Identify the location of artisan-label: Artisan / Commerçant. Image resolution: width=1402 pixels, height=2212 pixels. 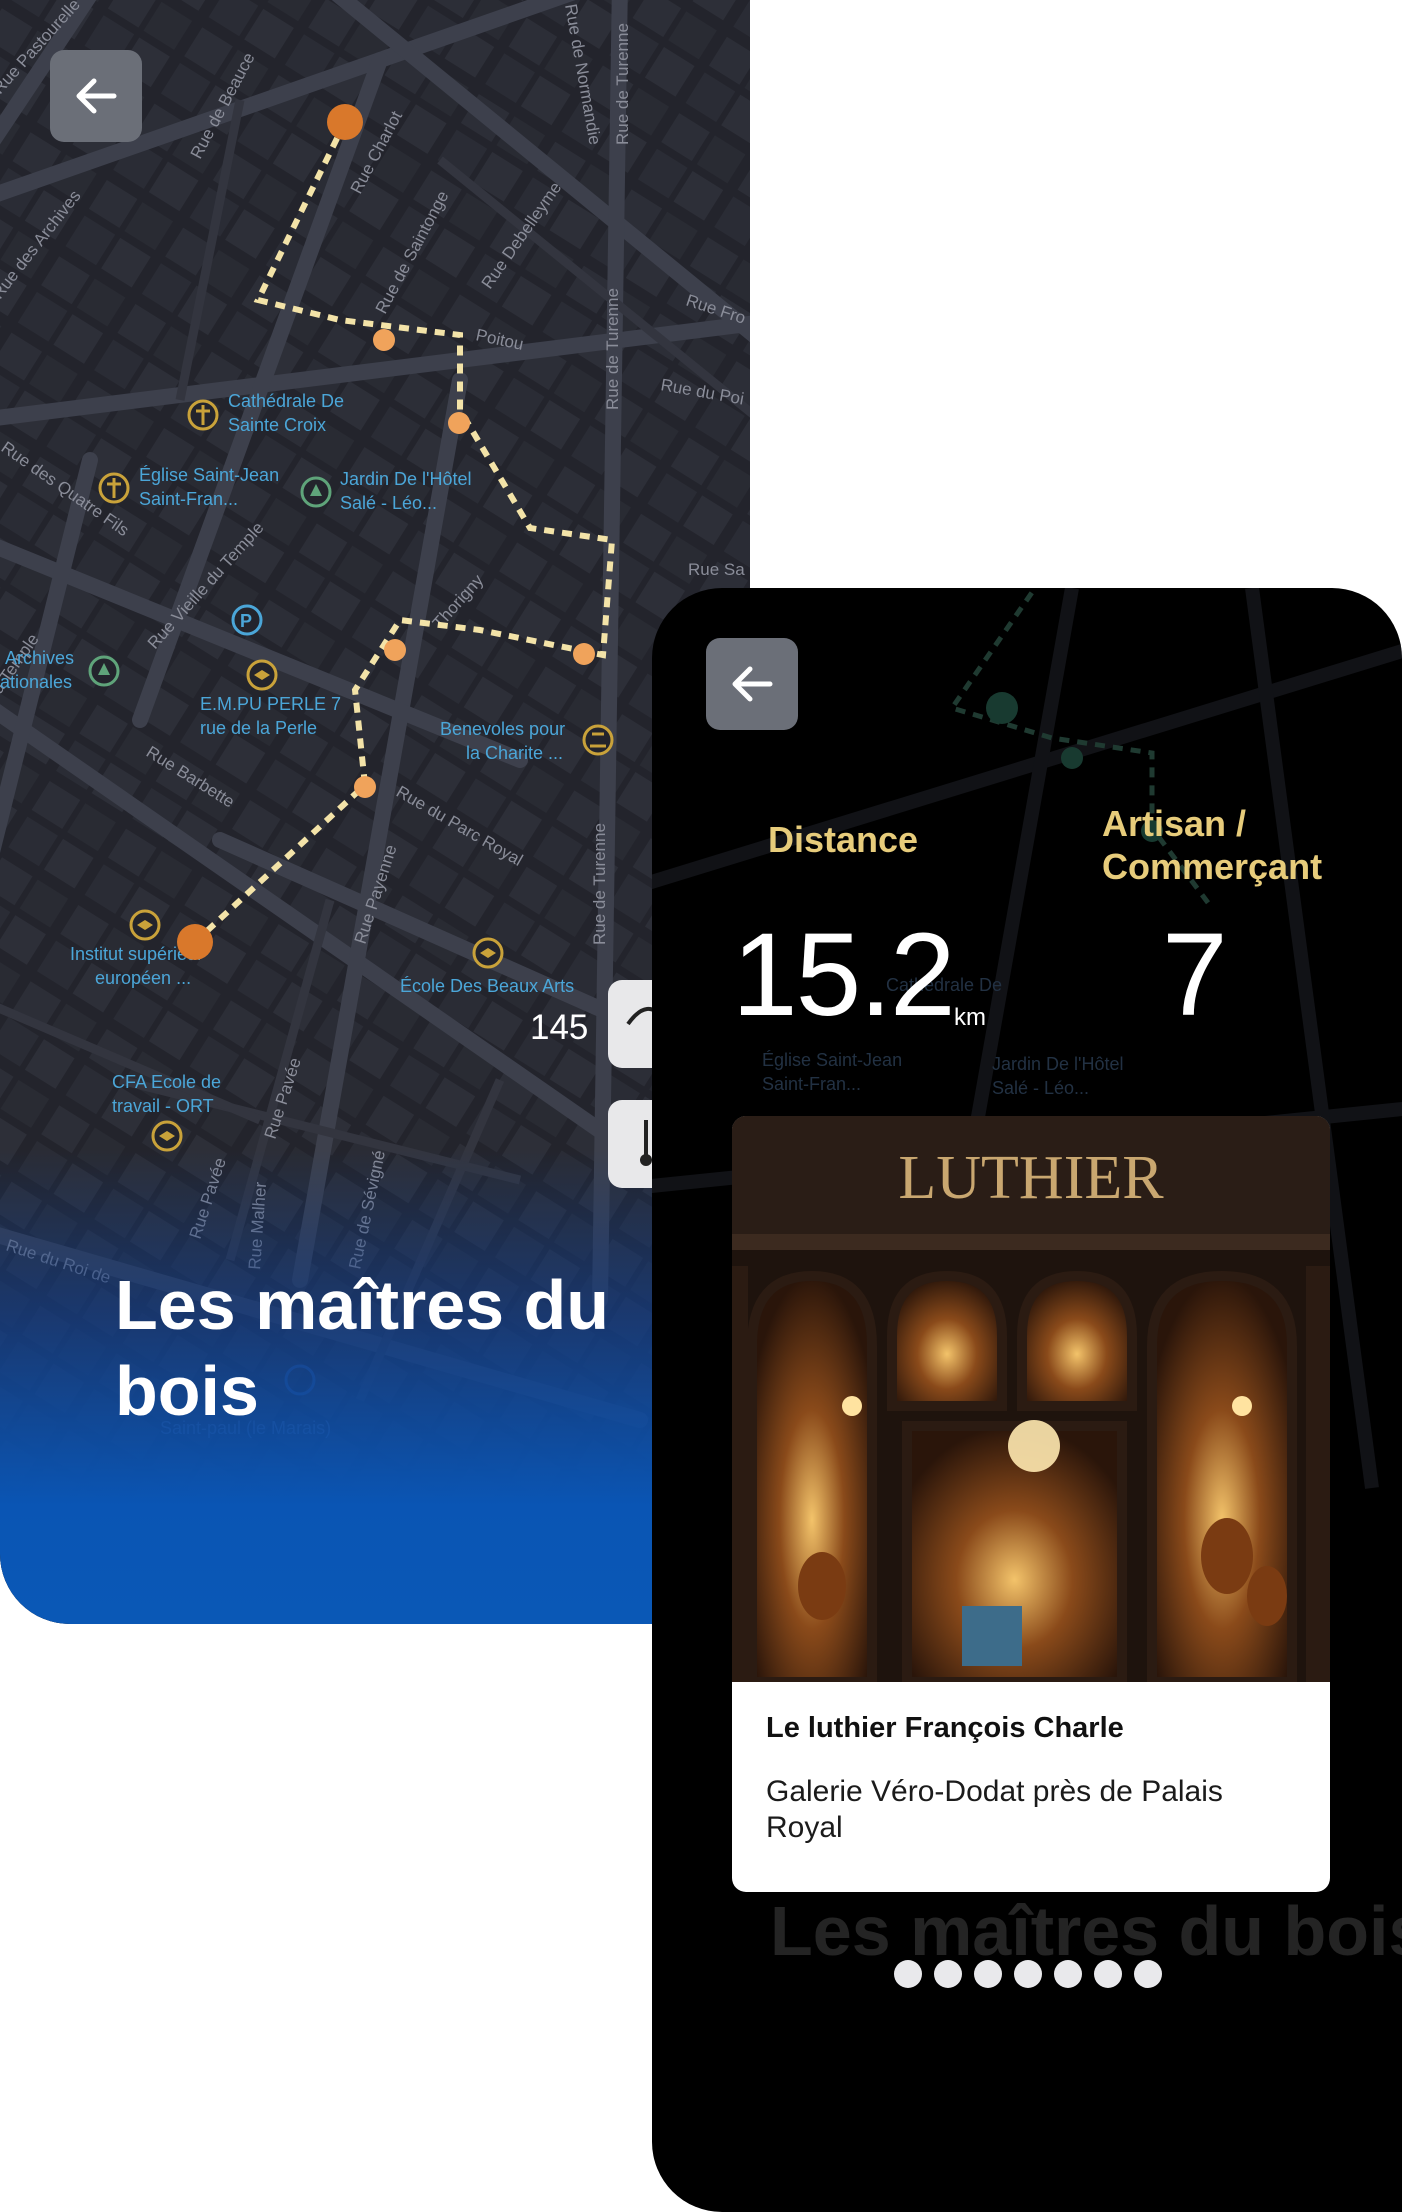
(1212, 845).